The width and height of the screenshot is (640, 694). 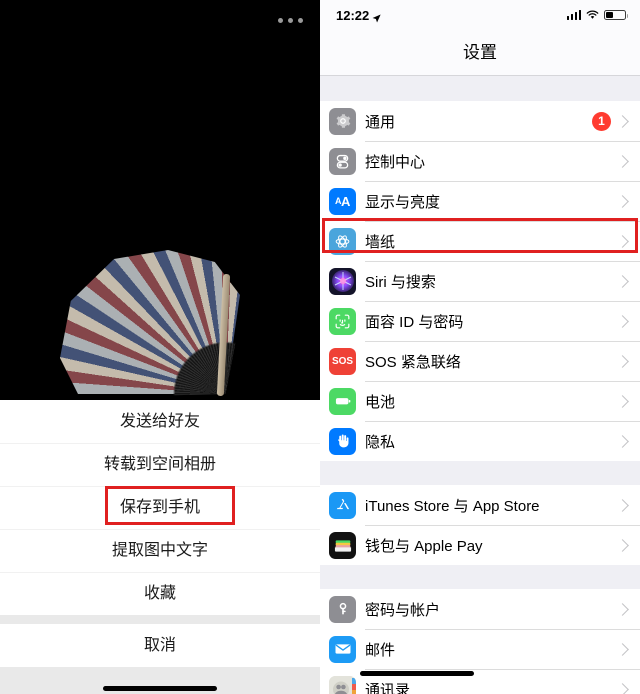 What do you see at coordinates (342, 161) in the screenshot?
I see `control-center-icon` at bounding box center [342, 161].